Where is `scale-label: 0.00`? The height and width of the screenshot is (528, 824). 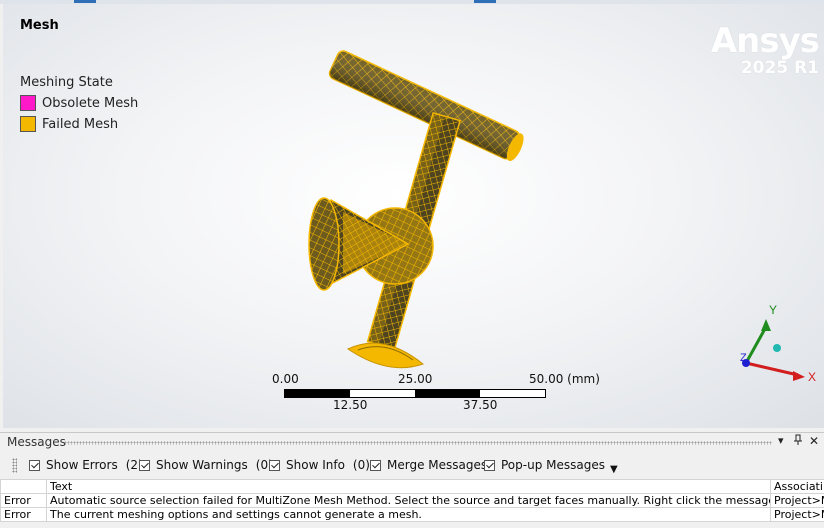
scale-label: 0.00 is located at coordinates (285, 379).